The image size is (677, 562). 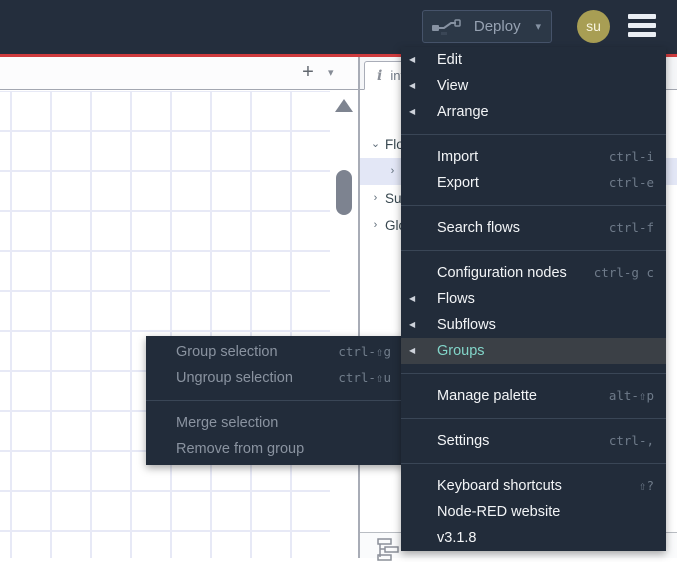 What do you see at coordinates (449, 60) in the screenshot?
I see `menu-item-label: Edit` at bounding box center [449, 60].